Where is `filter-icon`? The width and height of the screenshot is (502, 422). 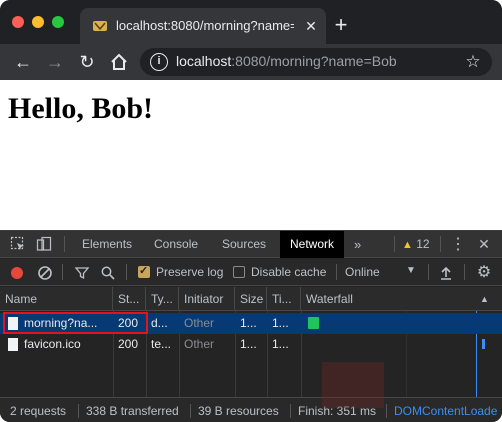 filter-icon is located at coordinates (82, 273).